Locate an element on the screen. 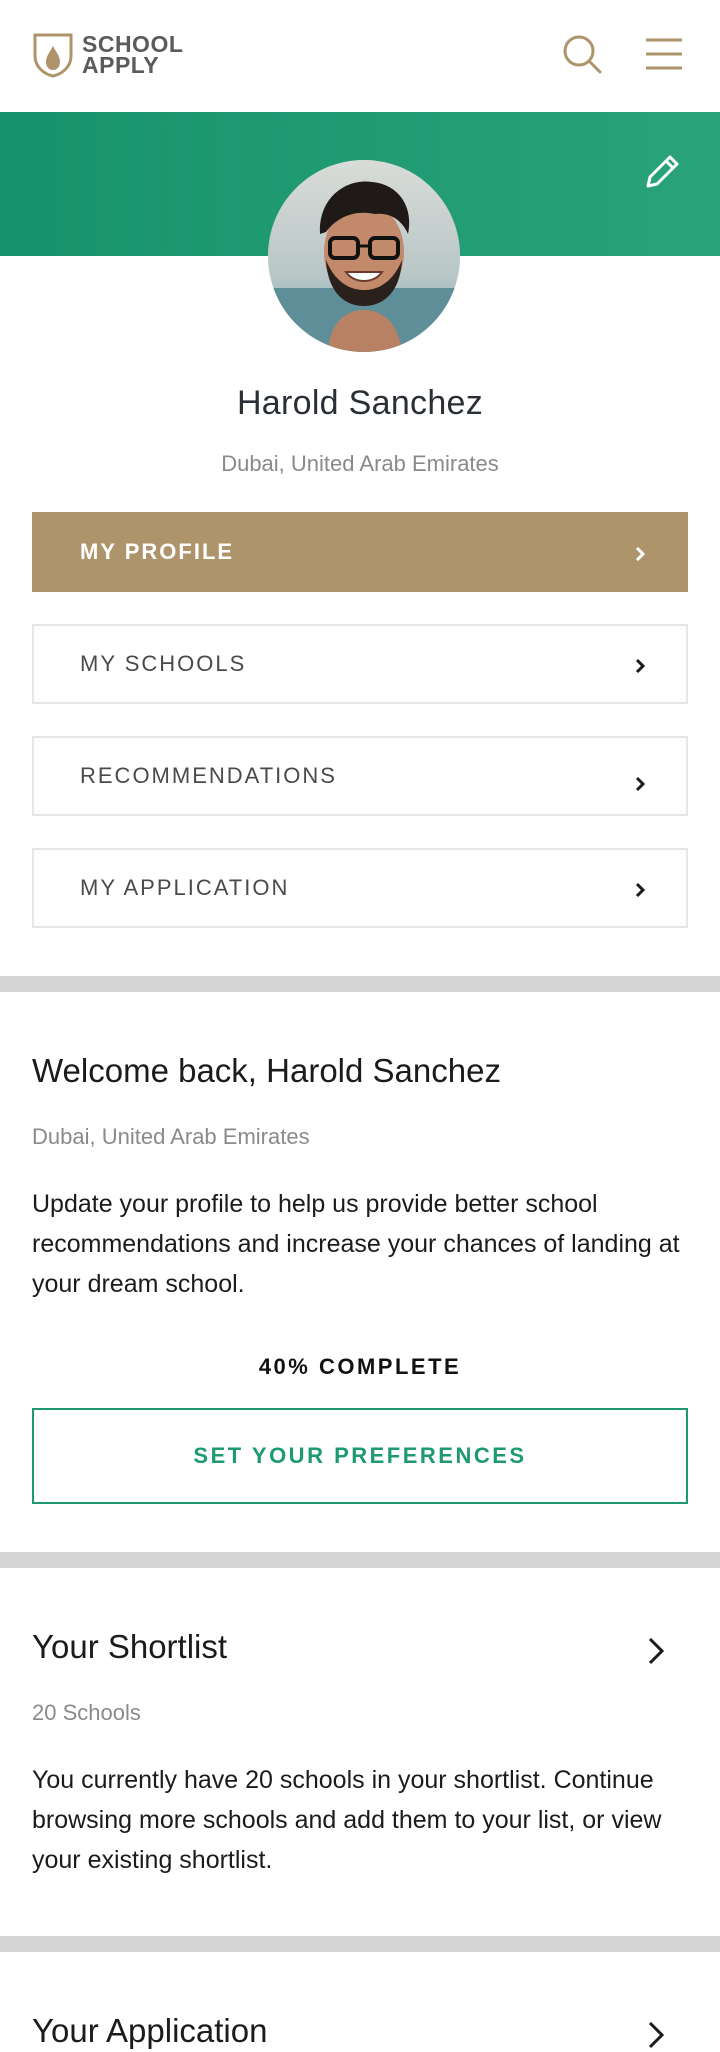 Image resolution: width=720 pixels, height=2052 pixels. hamburger-menu-icon is located at coordinates (664, 54).